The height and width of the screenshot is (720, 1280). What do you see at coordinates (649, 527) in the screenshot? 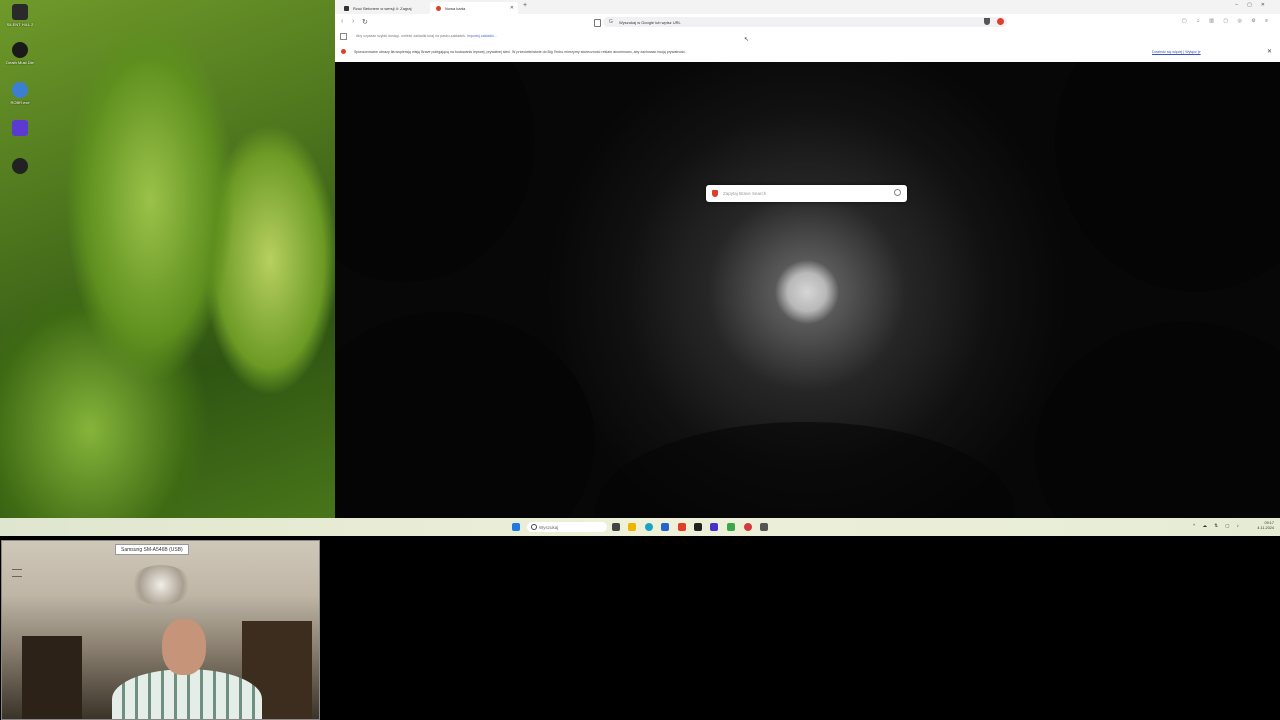
I see `edge-icon` at bounding box center [649, 527].